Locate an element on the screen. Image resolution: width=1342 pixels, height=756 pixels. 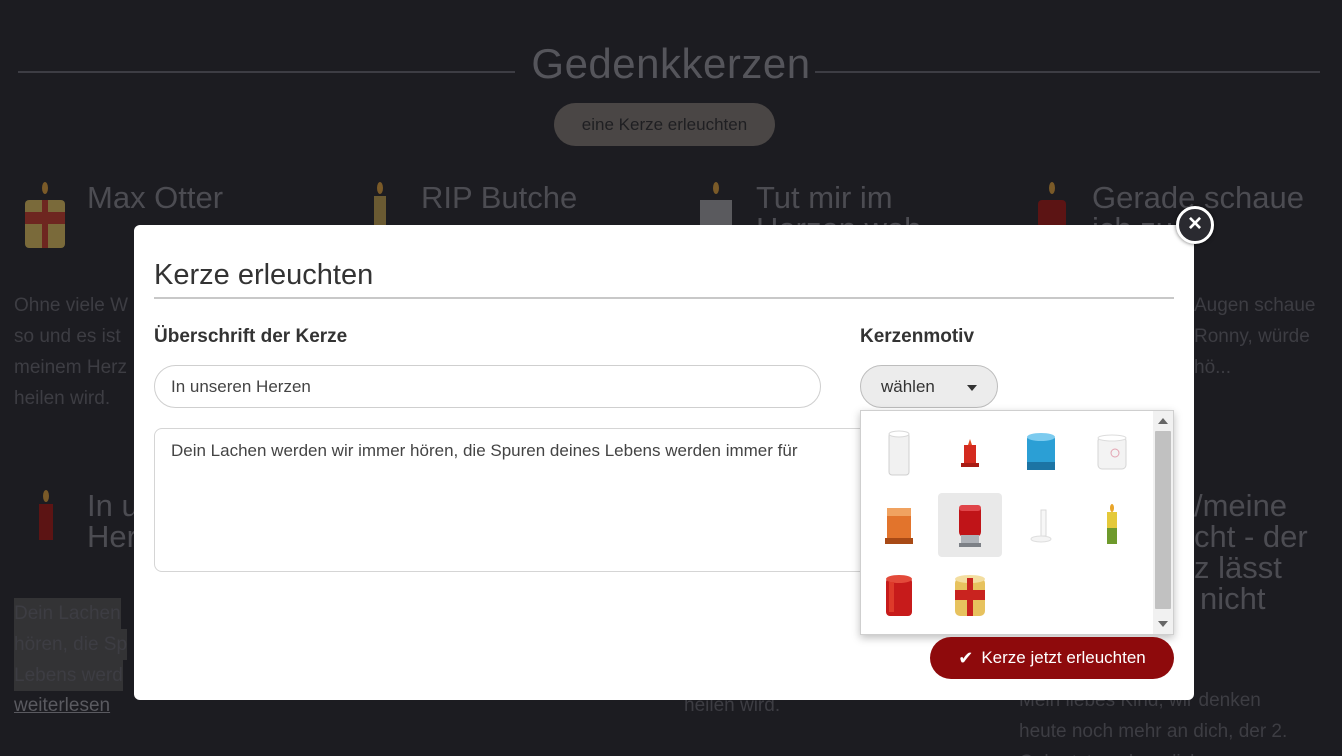
close-button: × is located at coordinates (1195, 225).